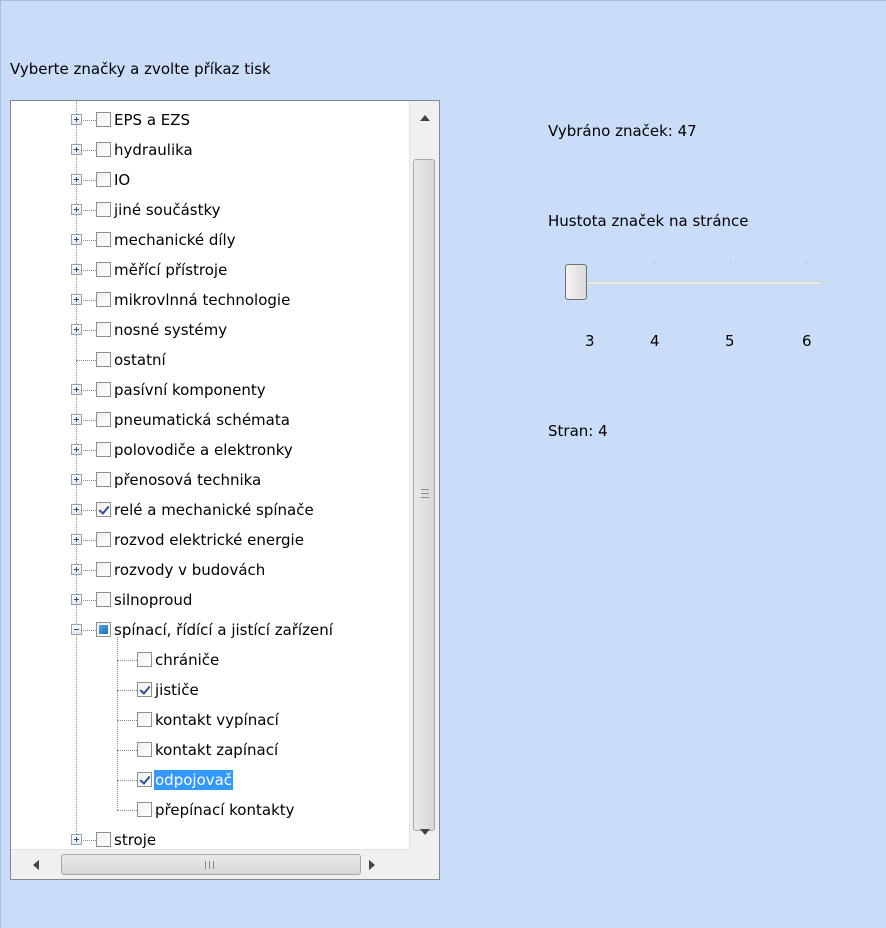 The width and height of the screenshot is (886, 928). What do you see at coordinates (214, 510) in the screenshot?
I see `tree-item-label: relé a mechanické spínače` at bounding box center [214, 510].